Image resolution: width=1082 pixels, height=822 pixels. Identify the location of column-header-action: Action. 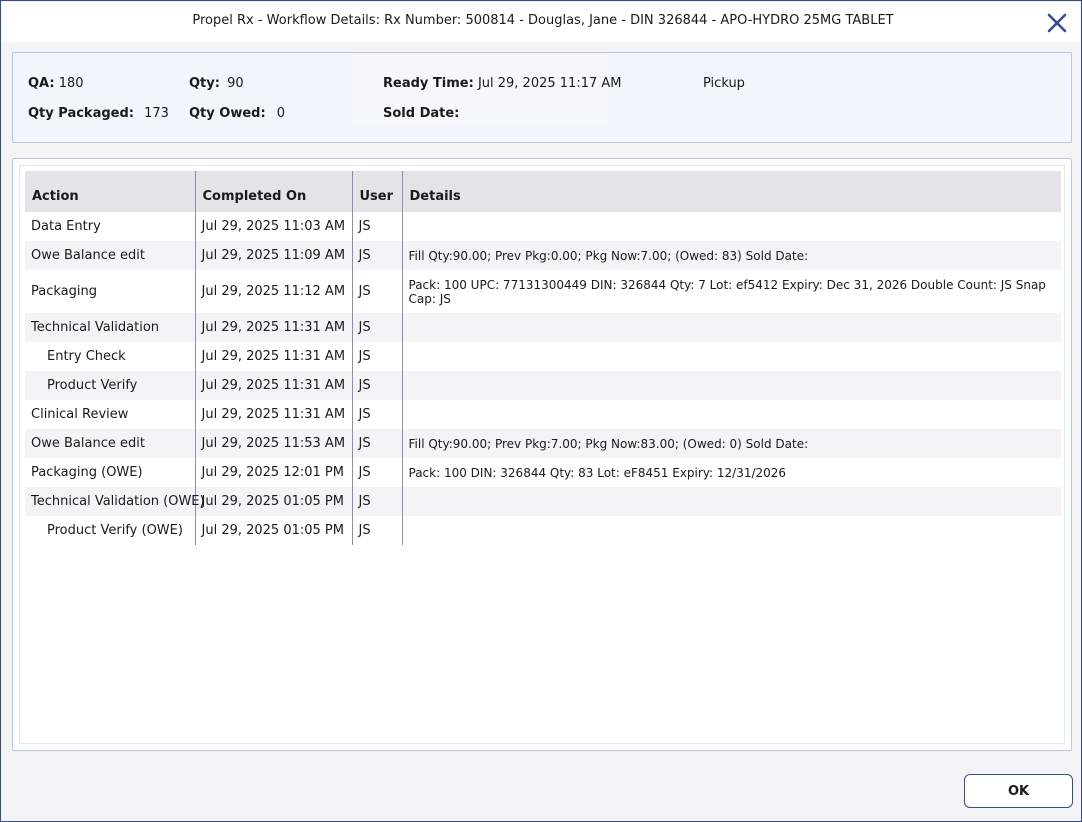
(110, 191).